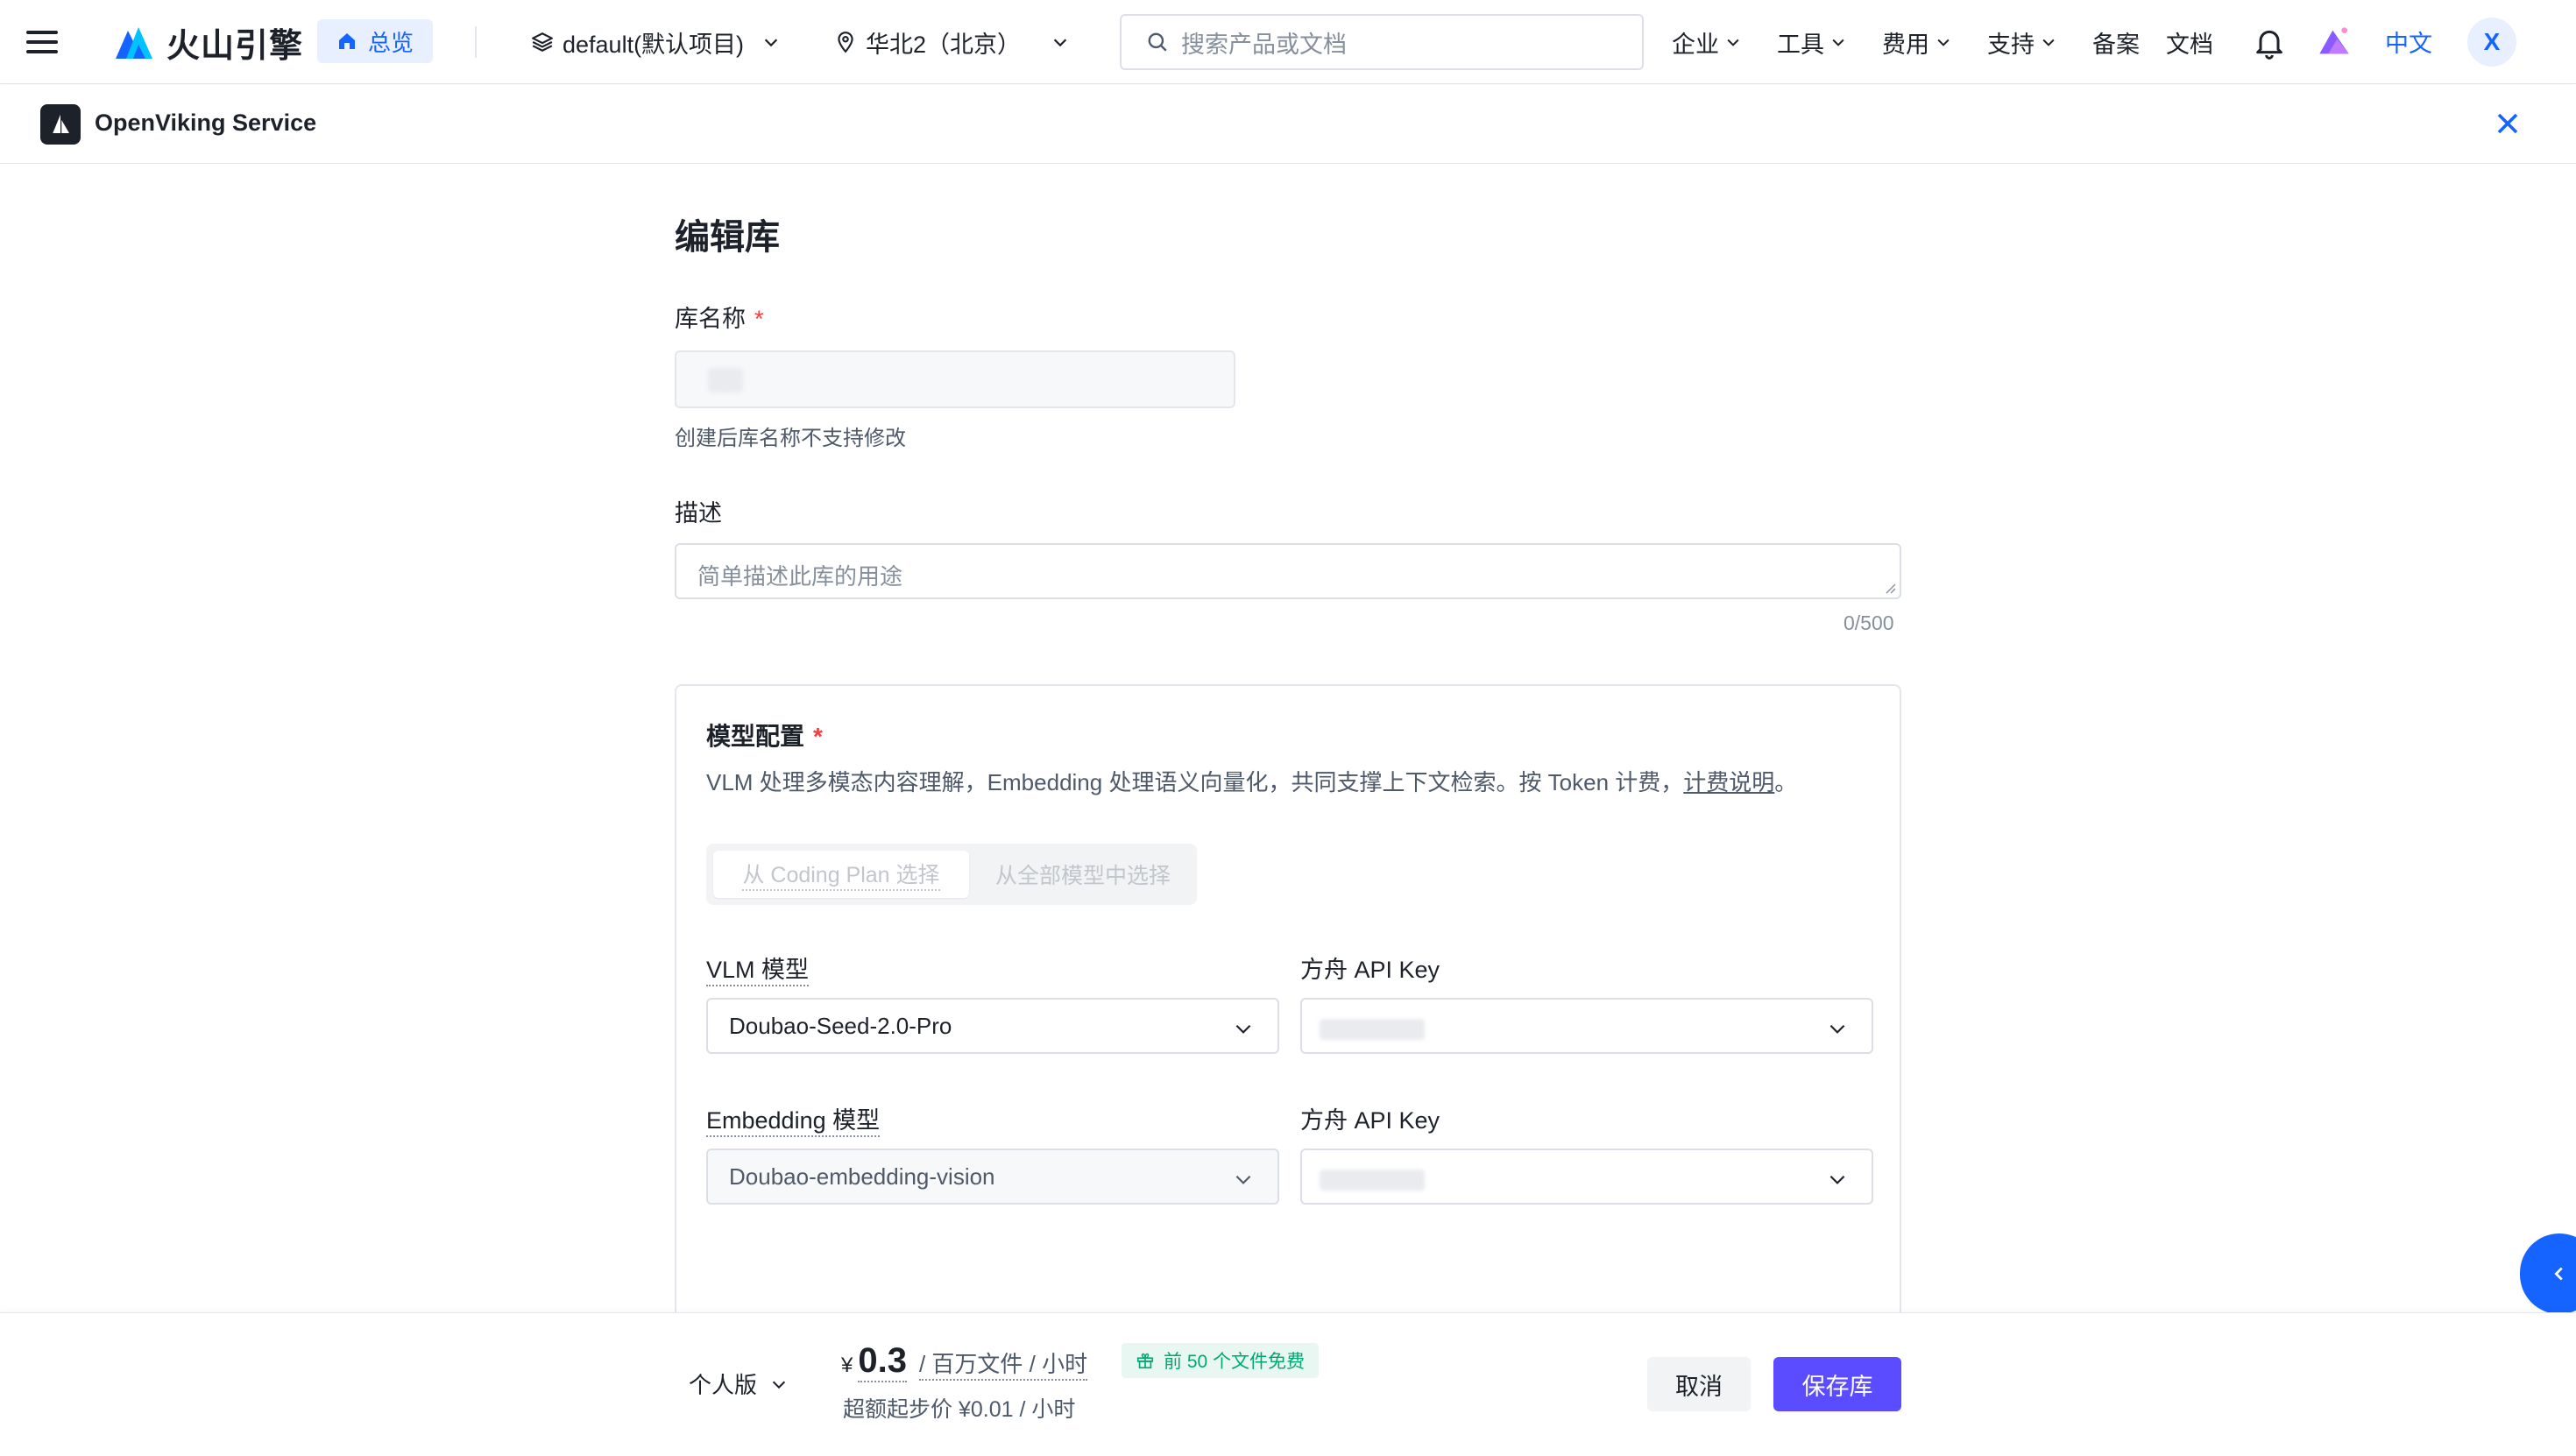 This screenshot has width=2576, height=1456. I want to click on ai-assistant-icon, so click(2334, 42).